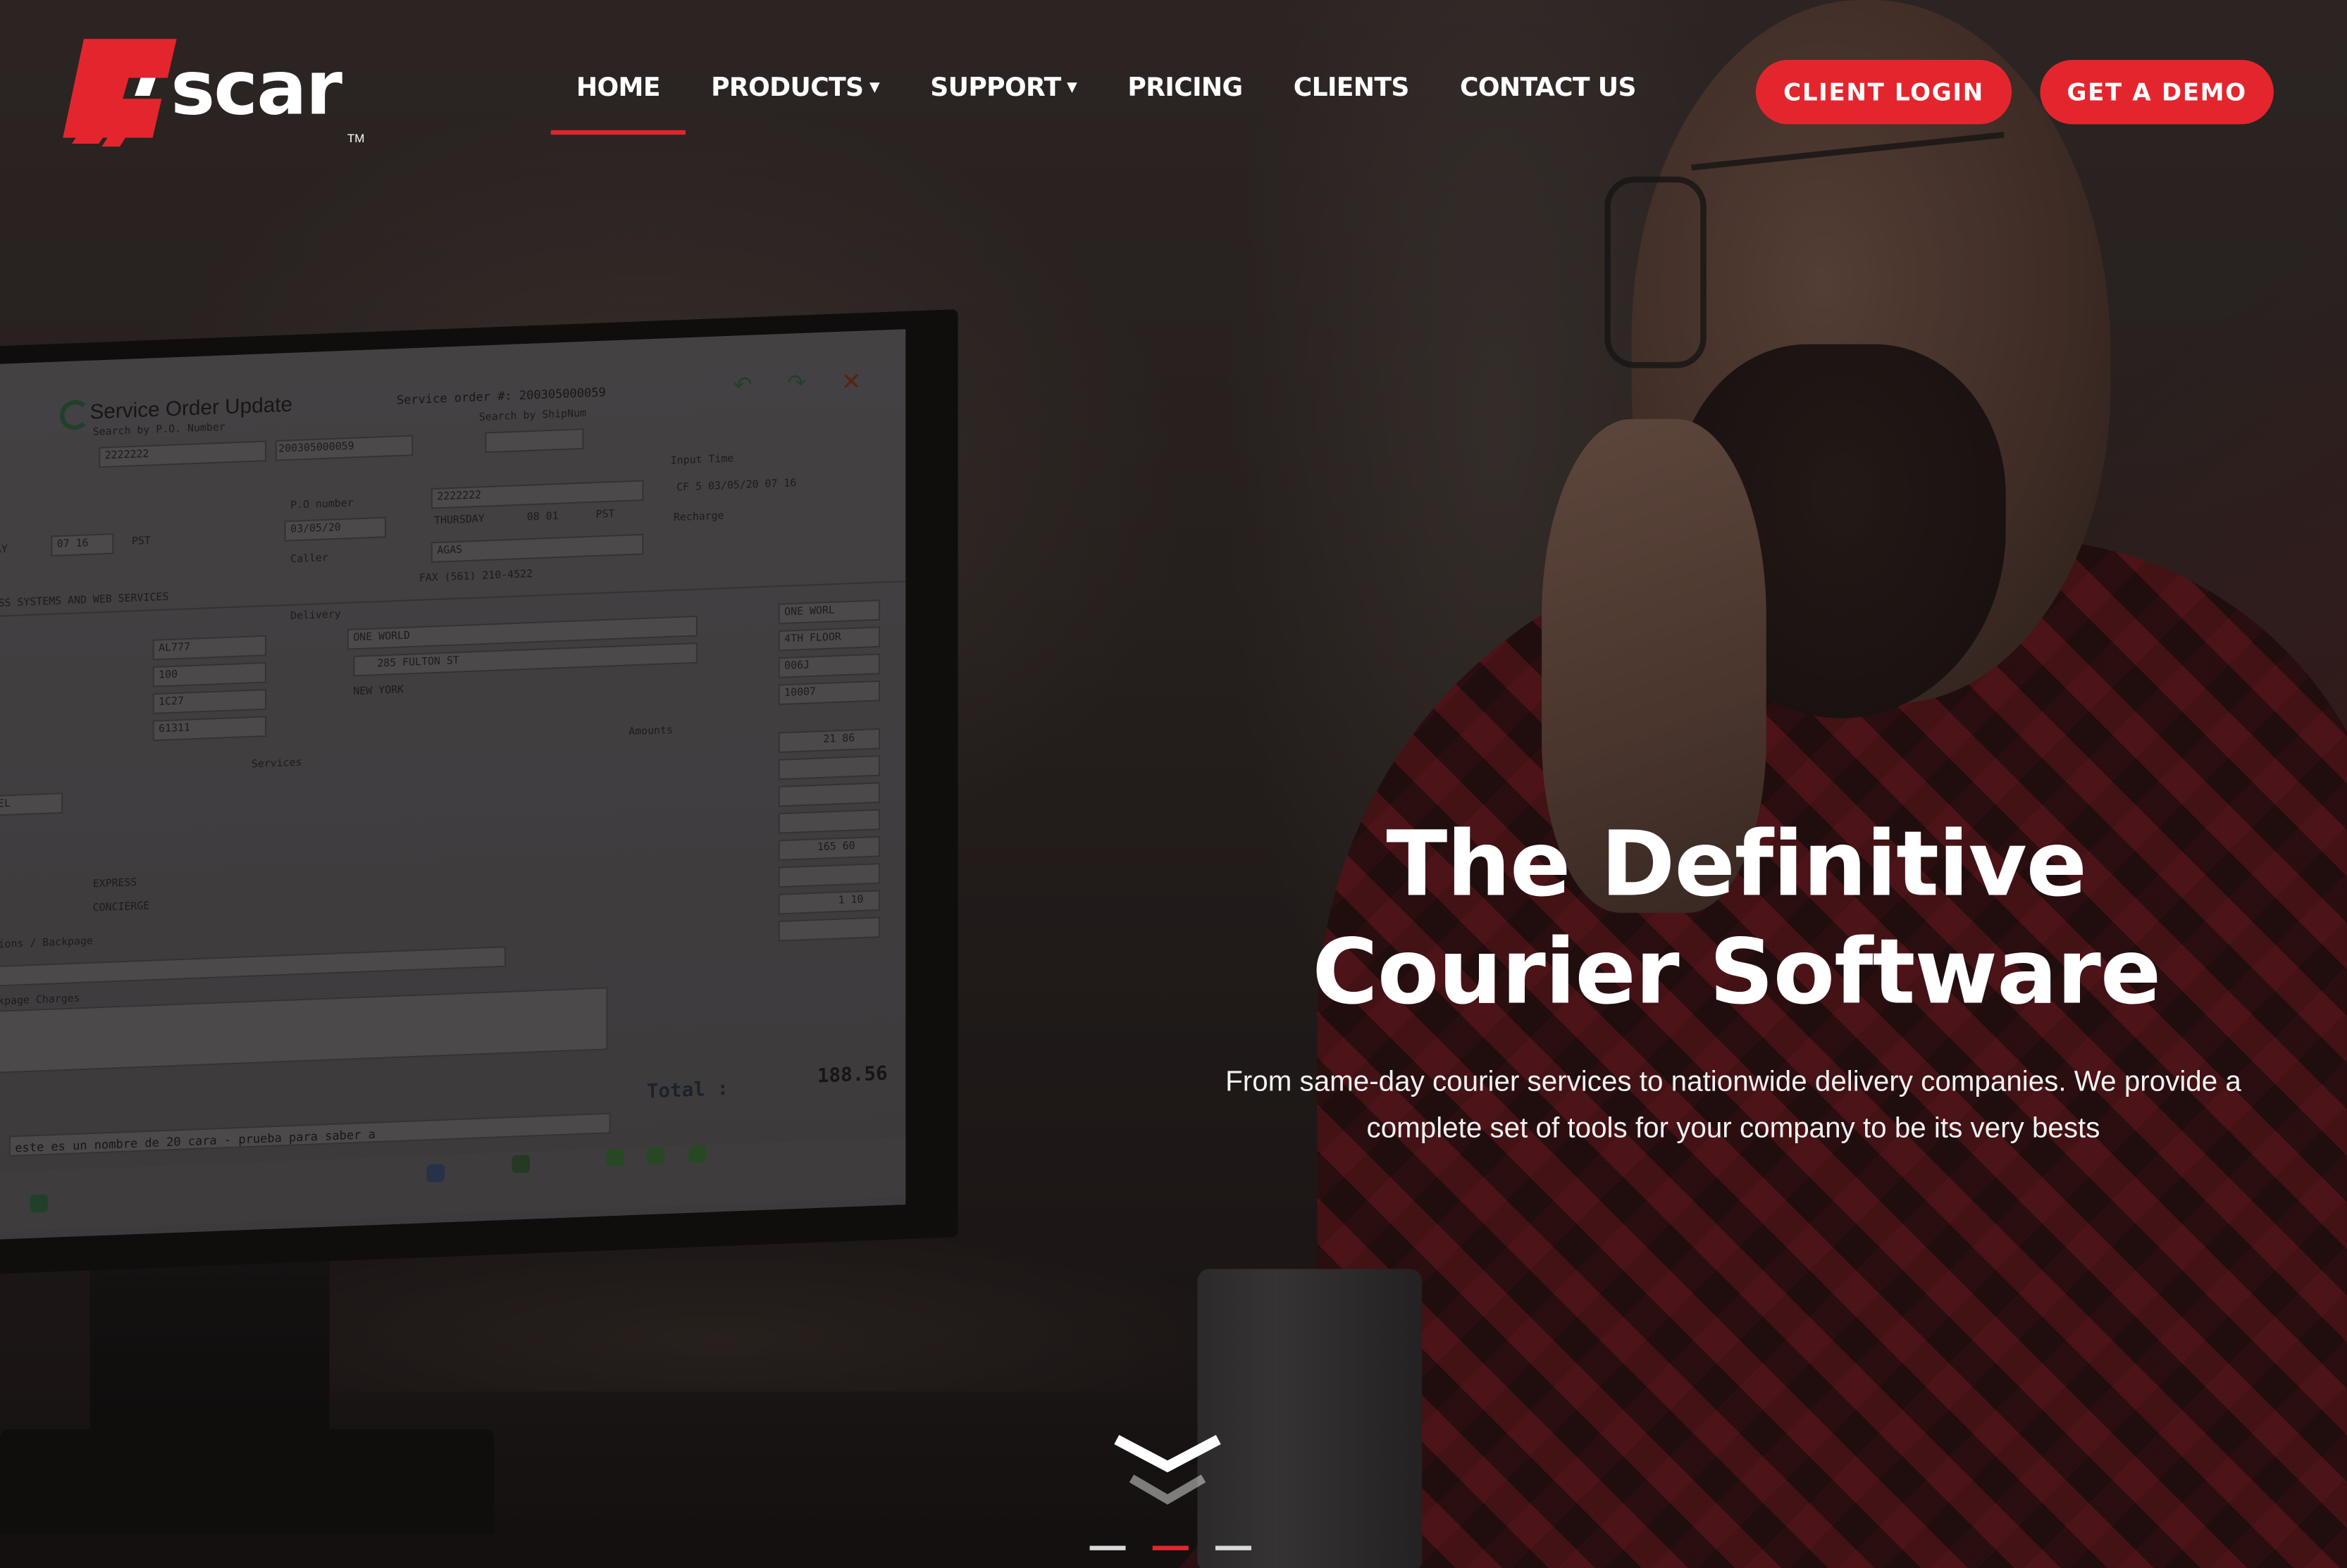 This screenshot has height=1568, width=2347. Describe the element at coordinates (120, 93) in the screenshot. I see `brand-logo-icon` at that location.